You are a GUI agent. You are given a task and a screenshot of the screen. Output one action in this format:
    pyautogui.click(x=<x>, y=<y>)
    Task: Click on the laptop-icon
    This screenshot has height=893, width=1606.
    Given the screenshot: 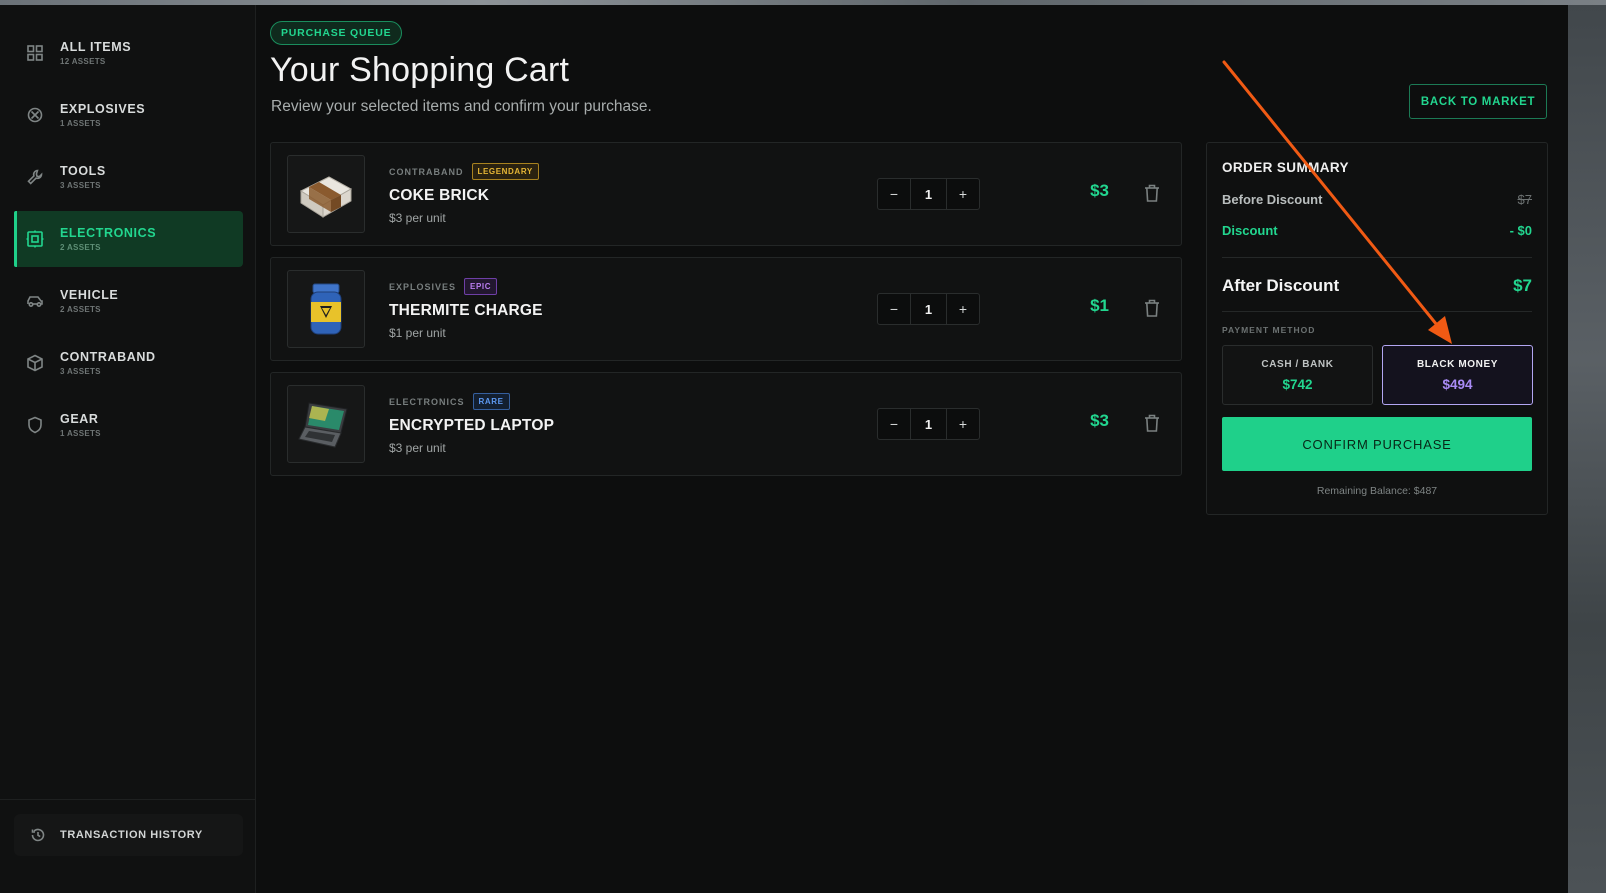 What is the action you would take?
    pyautogui.click(x=323, y=425)
    